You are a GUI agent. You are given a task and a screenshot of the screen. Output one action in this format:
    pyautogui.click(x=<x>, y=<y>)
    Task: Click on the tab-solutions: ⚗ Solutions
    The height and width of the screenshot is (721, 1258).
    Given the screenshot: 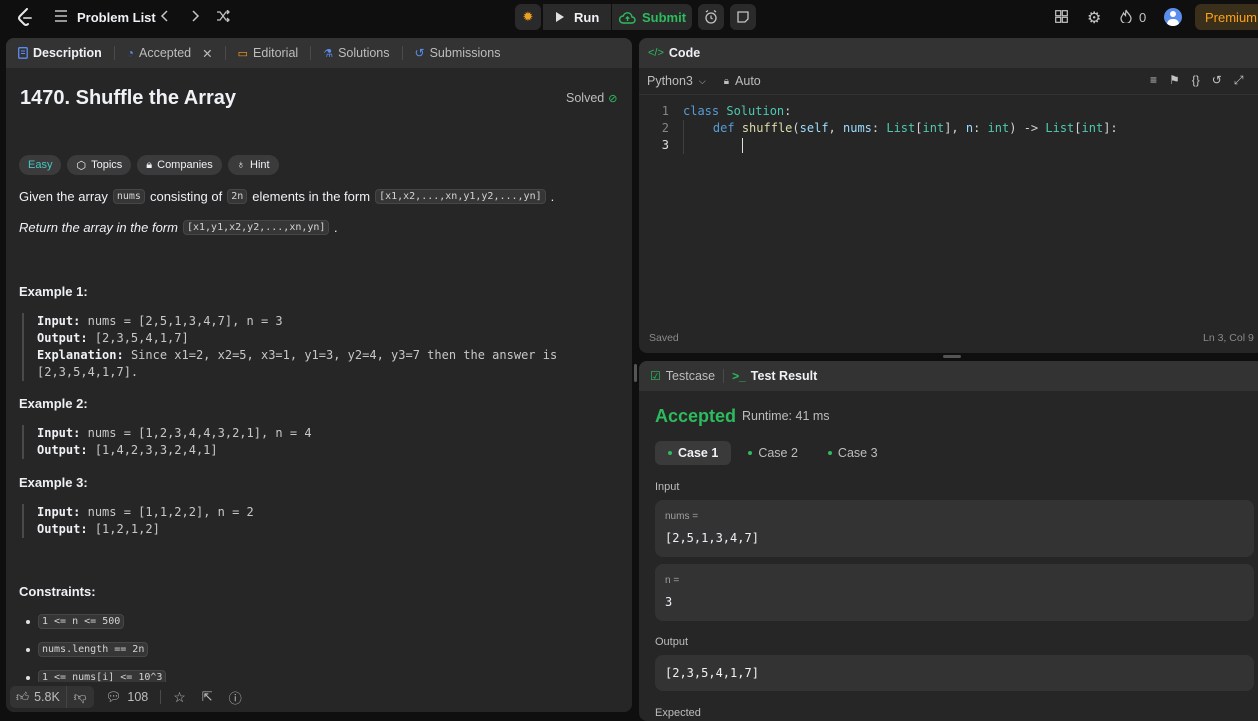 What is the action you would take?
    pyautogui.click(x=356, y=53)
    